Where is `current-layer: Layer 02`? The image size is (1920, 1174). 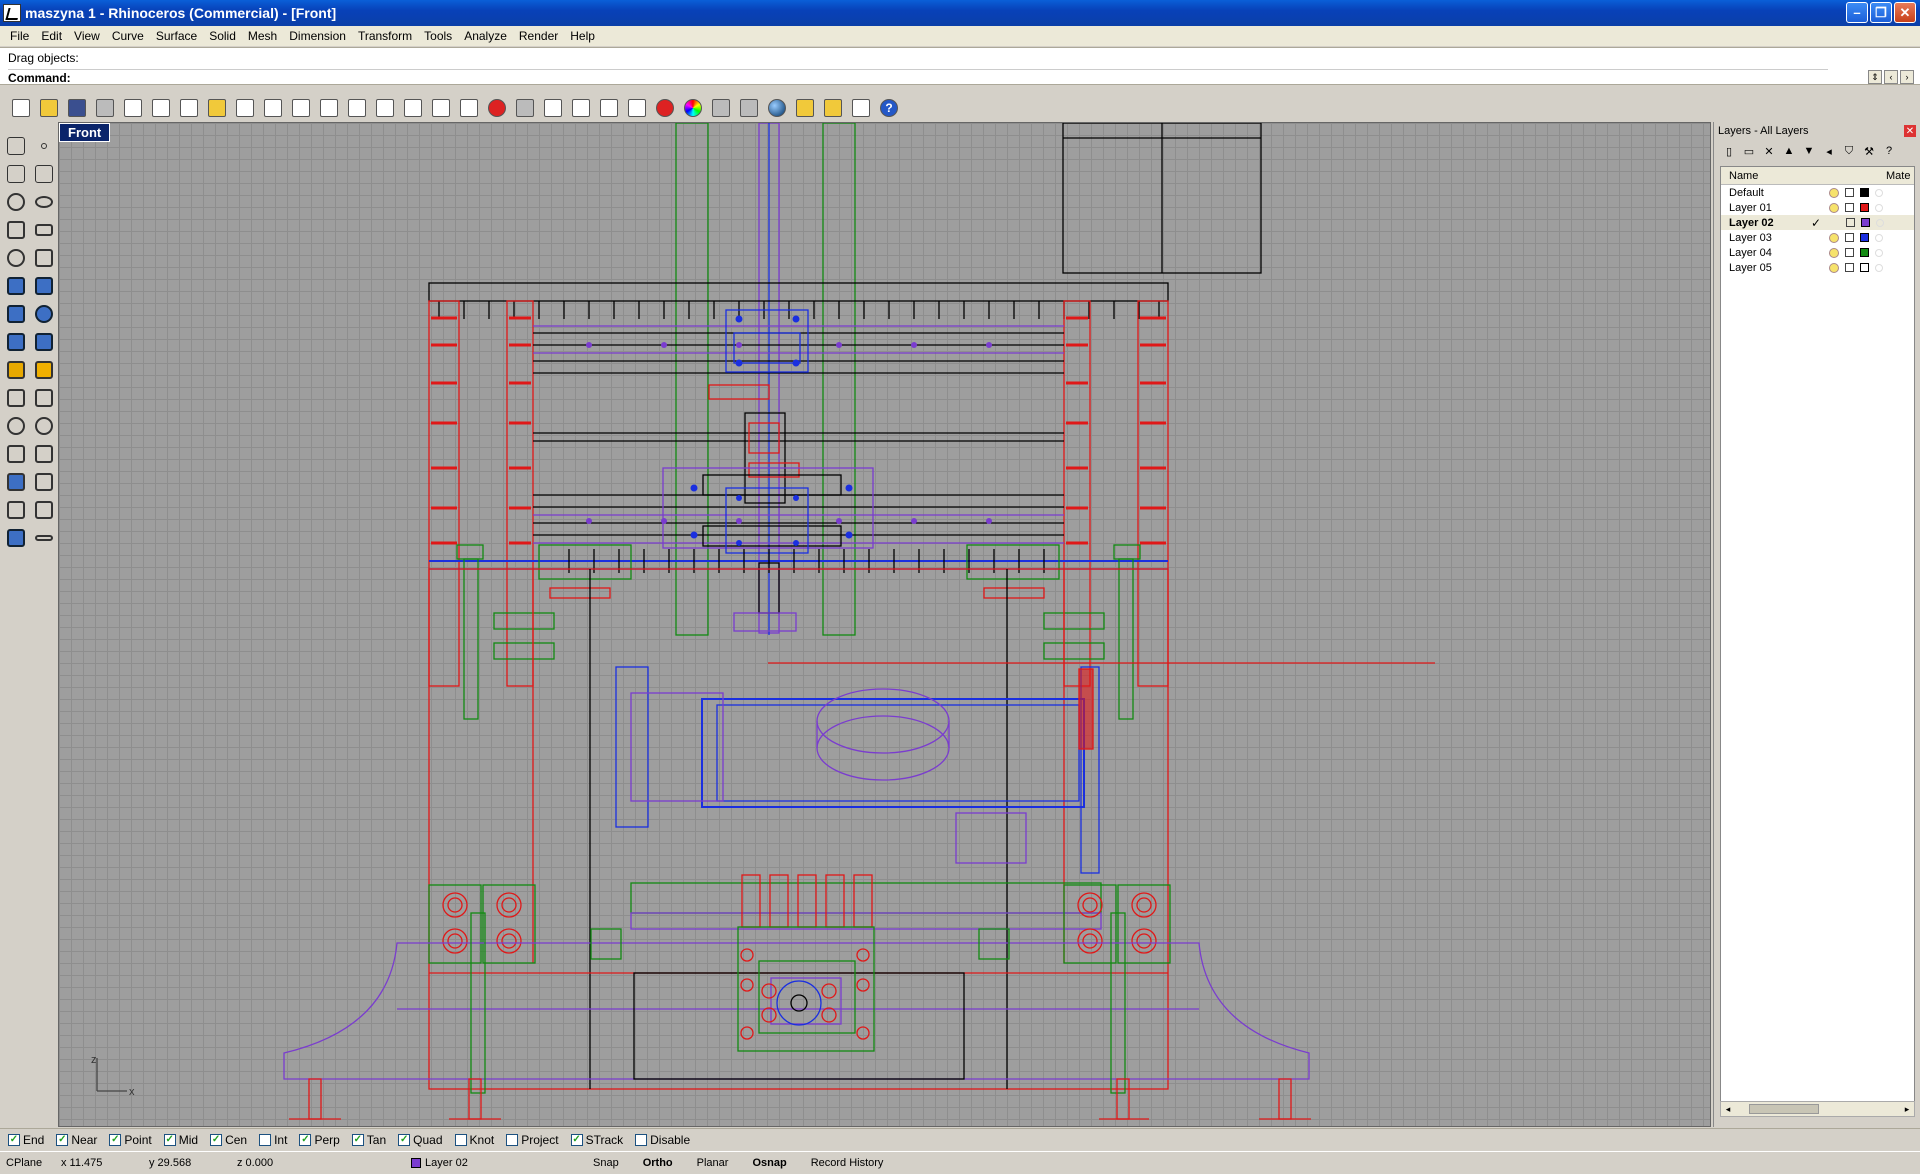 current-layer: Layer 02 is located at coordinates (496, 1163).